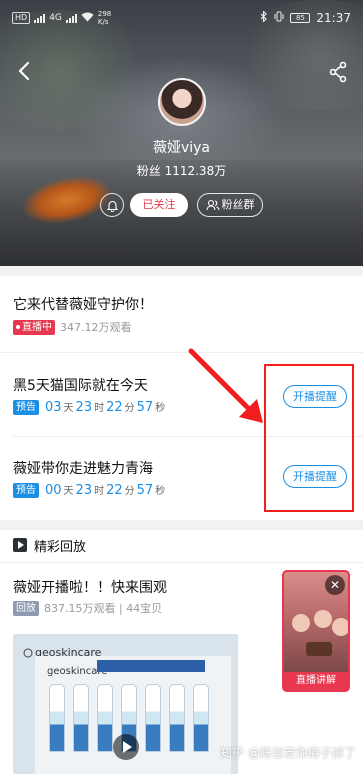 Image resolution: width=363 pixels, height=774 pixels. What do you see at coordinates (28, 652) in the screenshot?
I see `brand-logo-icon` at bounding box center [28, 652].